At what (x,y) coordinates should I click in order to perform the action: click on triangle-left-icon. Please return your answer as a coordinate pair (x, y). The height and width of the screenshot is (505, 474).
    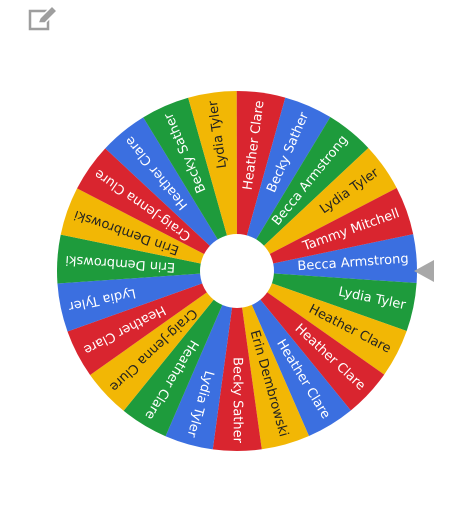
    Looking at the image, I should click on (424, 271).